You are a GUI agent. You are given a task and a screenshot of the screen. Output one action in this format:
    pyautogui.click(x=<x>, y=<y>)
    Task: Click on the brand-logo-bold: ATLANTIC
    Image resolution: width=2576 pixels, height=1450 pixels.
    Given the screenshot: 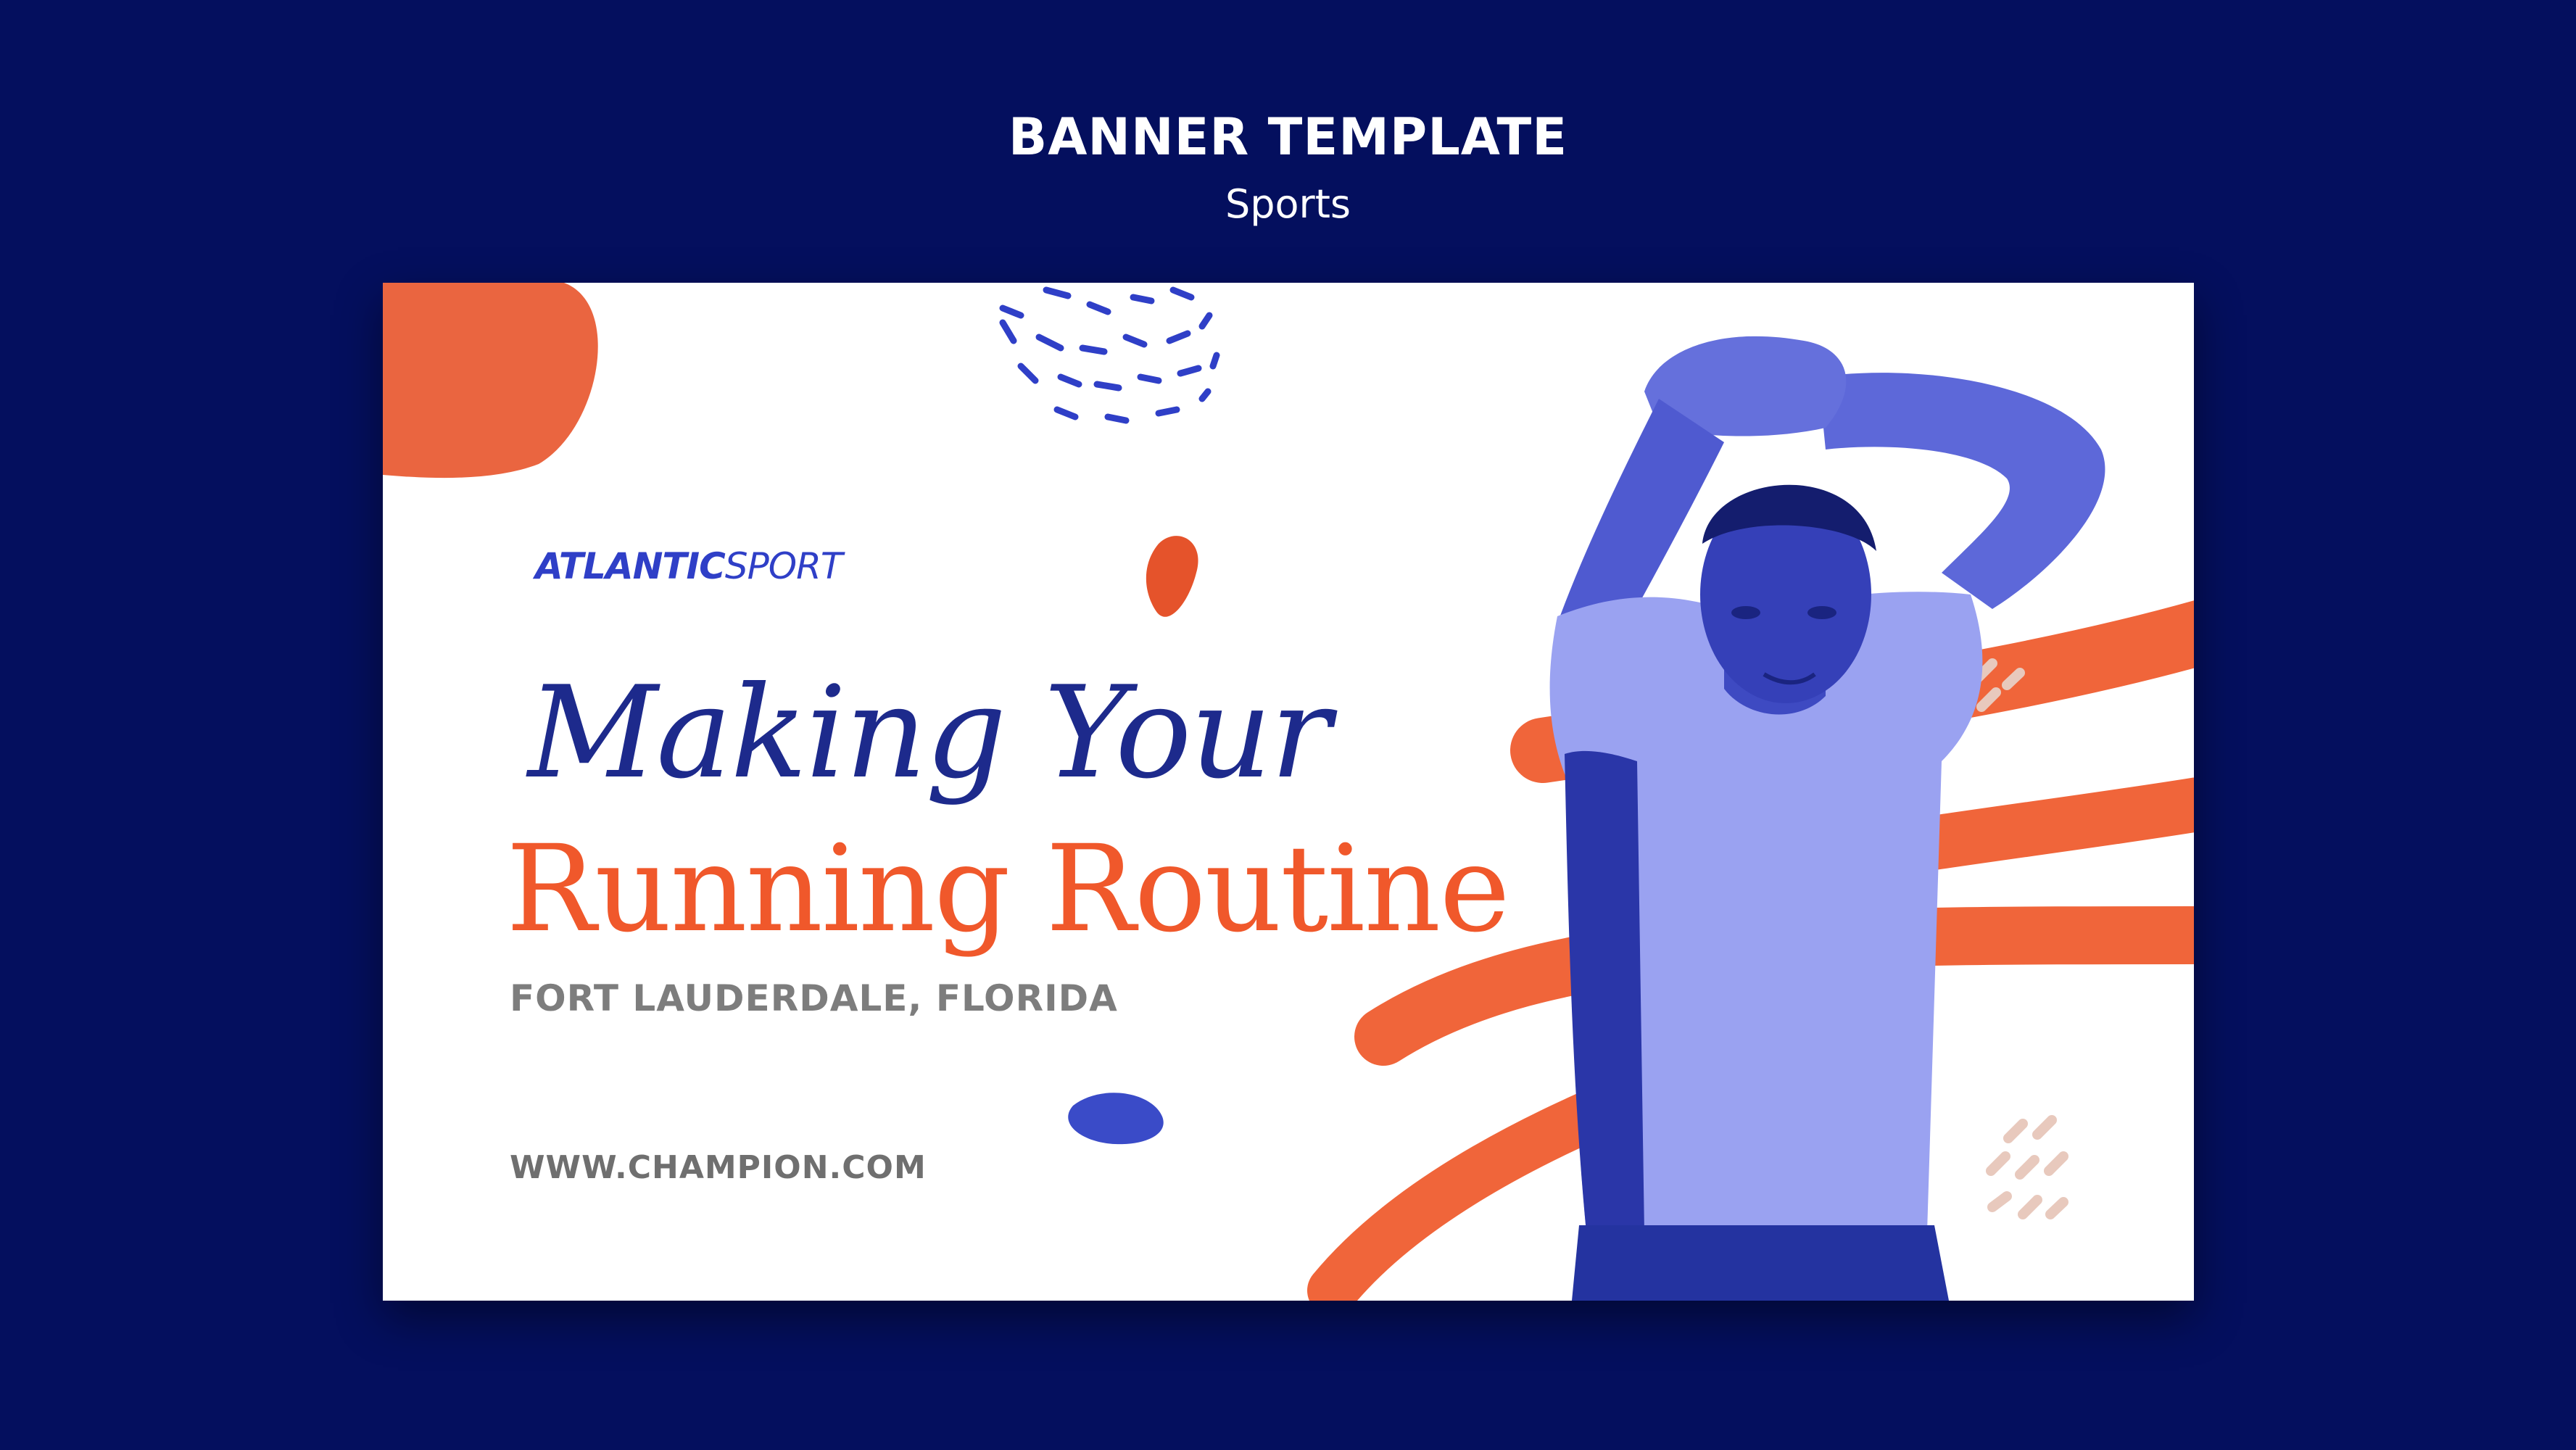 What is the action you would take?
    pyautogui.click(x=630, y=566)
    